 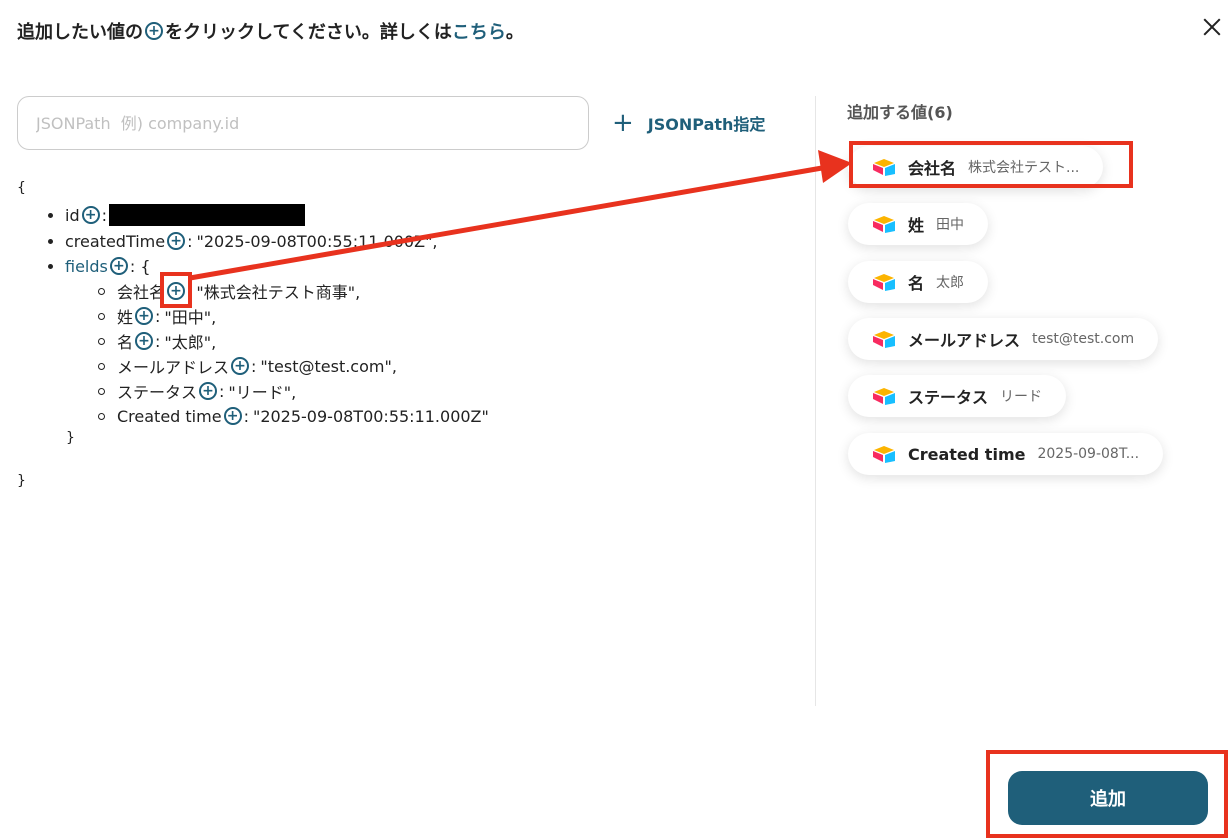 What do you see at coordinates (918, 282) in the screenshot?
I see `chip-first-name: 名 太郎` at bounding box center [918, 282].